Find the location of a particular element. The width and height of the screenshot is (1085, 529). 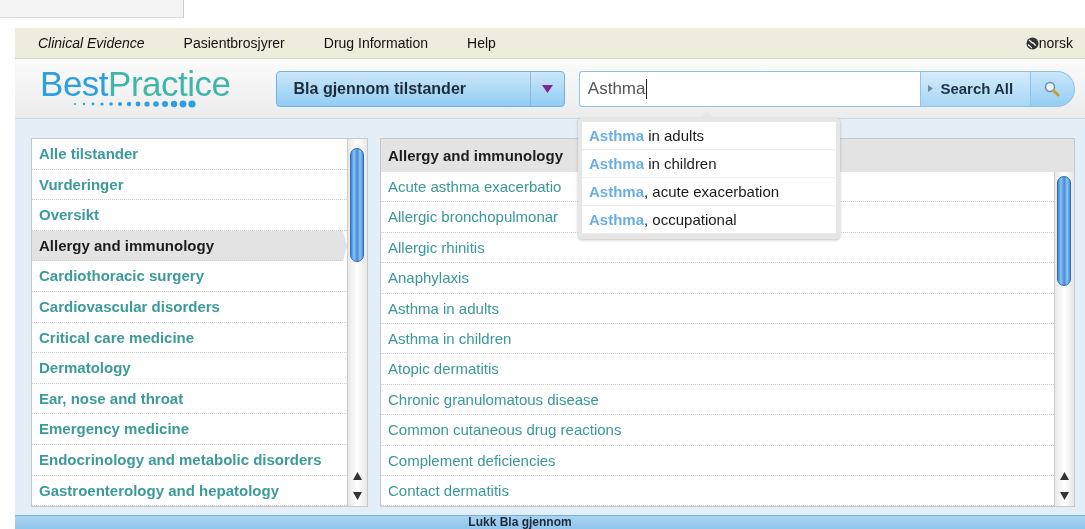

search-all-button: Search All is located at coordinates (975, 88).